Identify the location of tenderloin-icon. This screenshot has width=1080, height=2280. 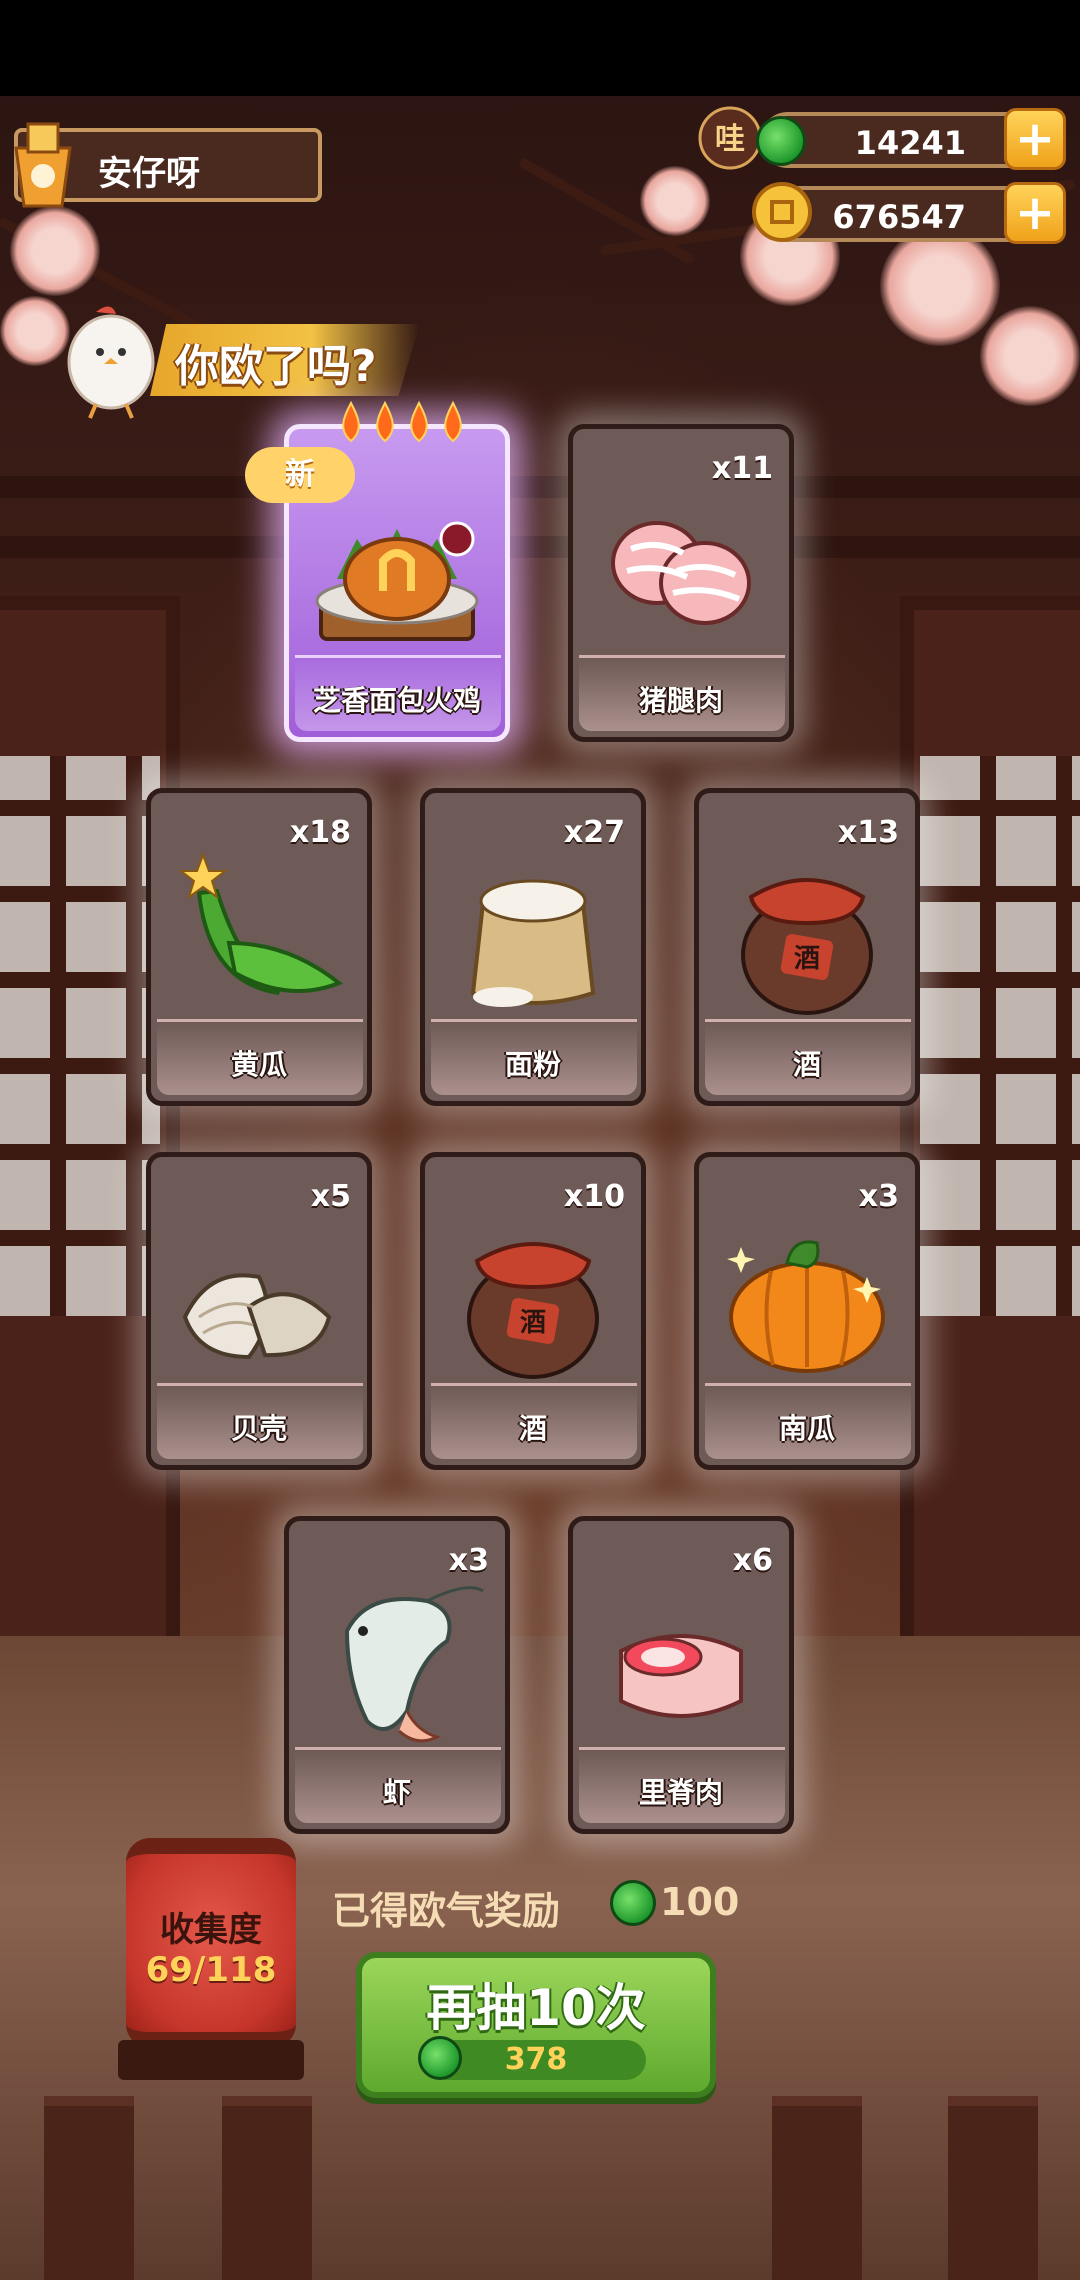
(681, 1676).